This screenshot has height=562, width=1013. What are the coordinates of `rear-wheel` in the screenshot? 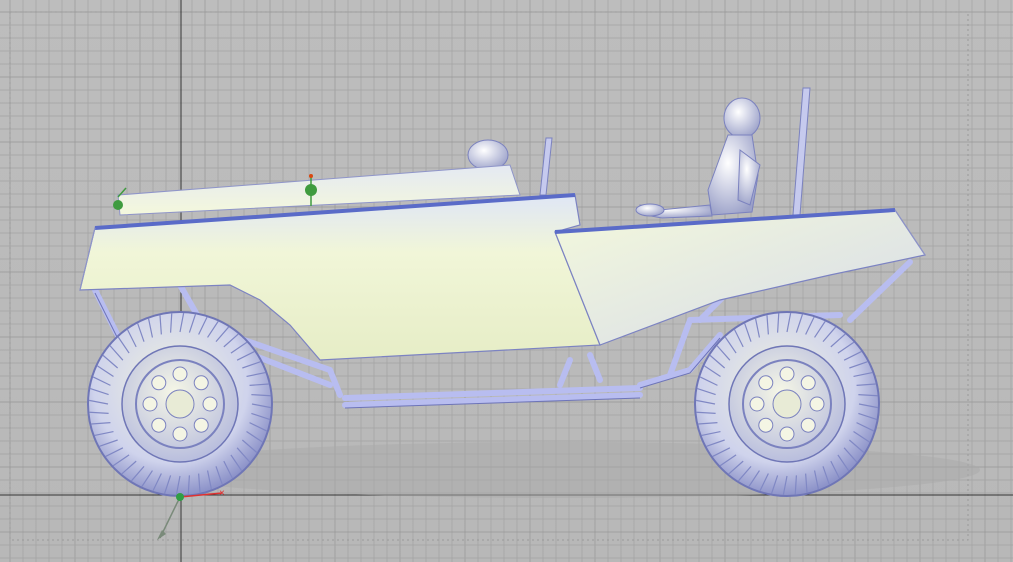 It's located at (787, 404).